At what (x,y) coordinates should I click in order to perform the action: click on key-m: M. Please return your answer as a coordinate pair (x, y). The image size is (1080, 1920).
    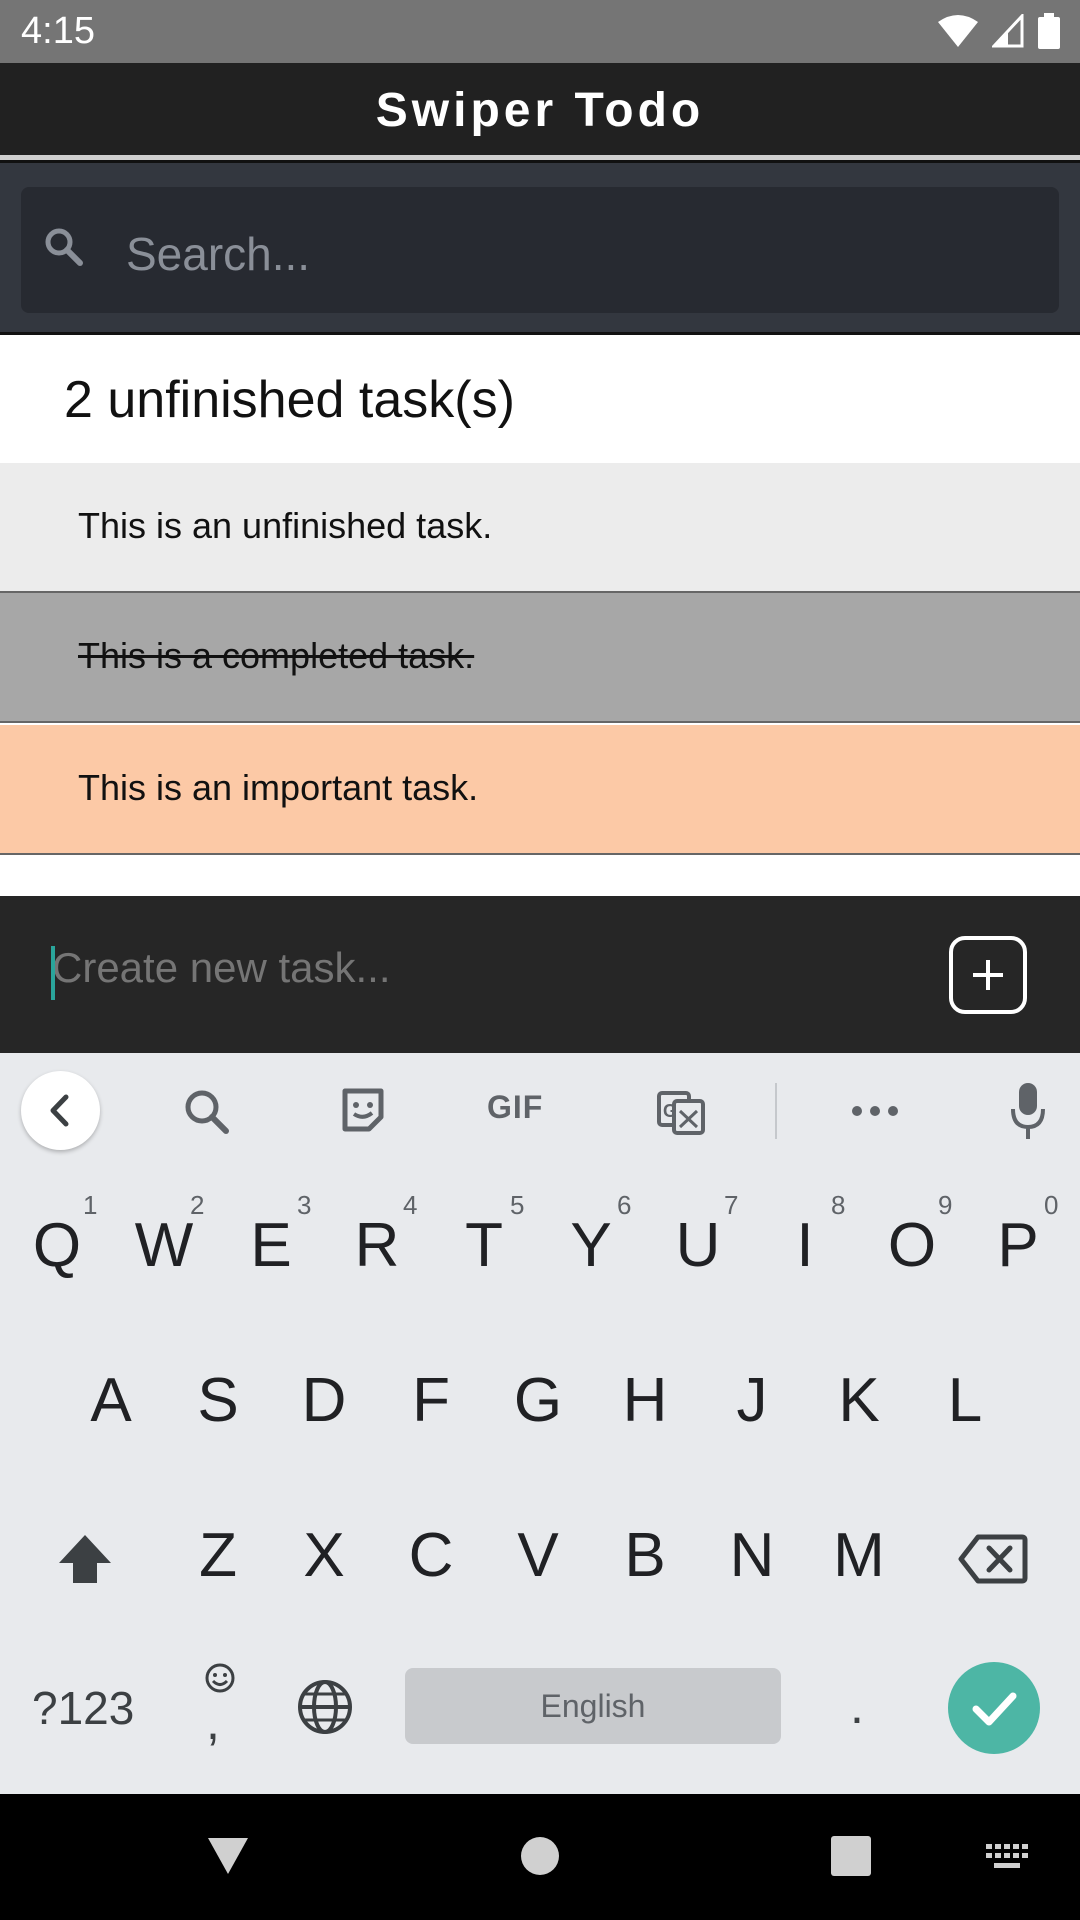
    Looking at the image, I should click on (859, 1555).